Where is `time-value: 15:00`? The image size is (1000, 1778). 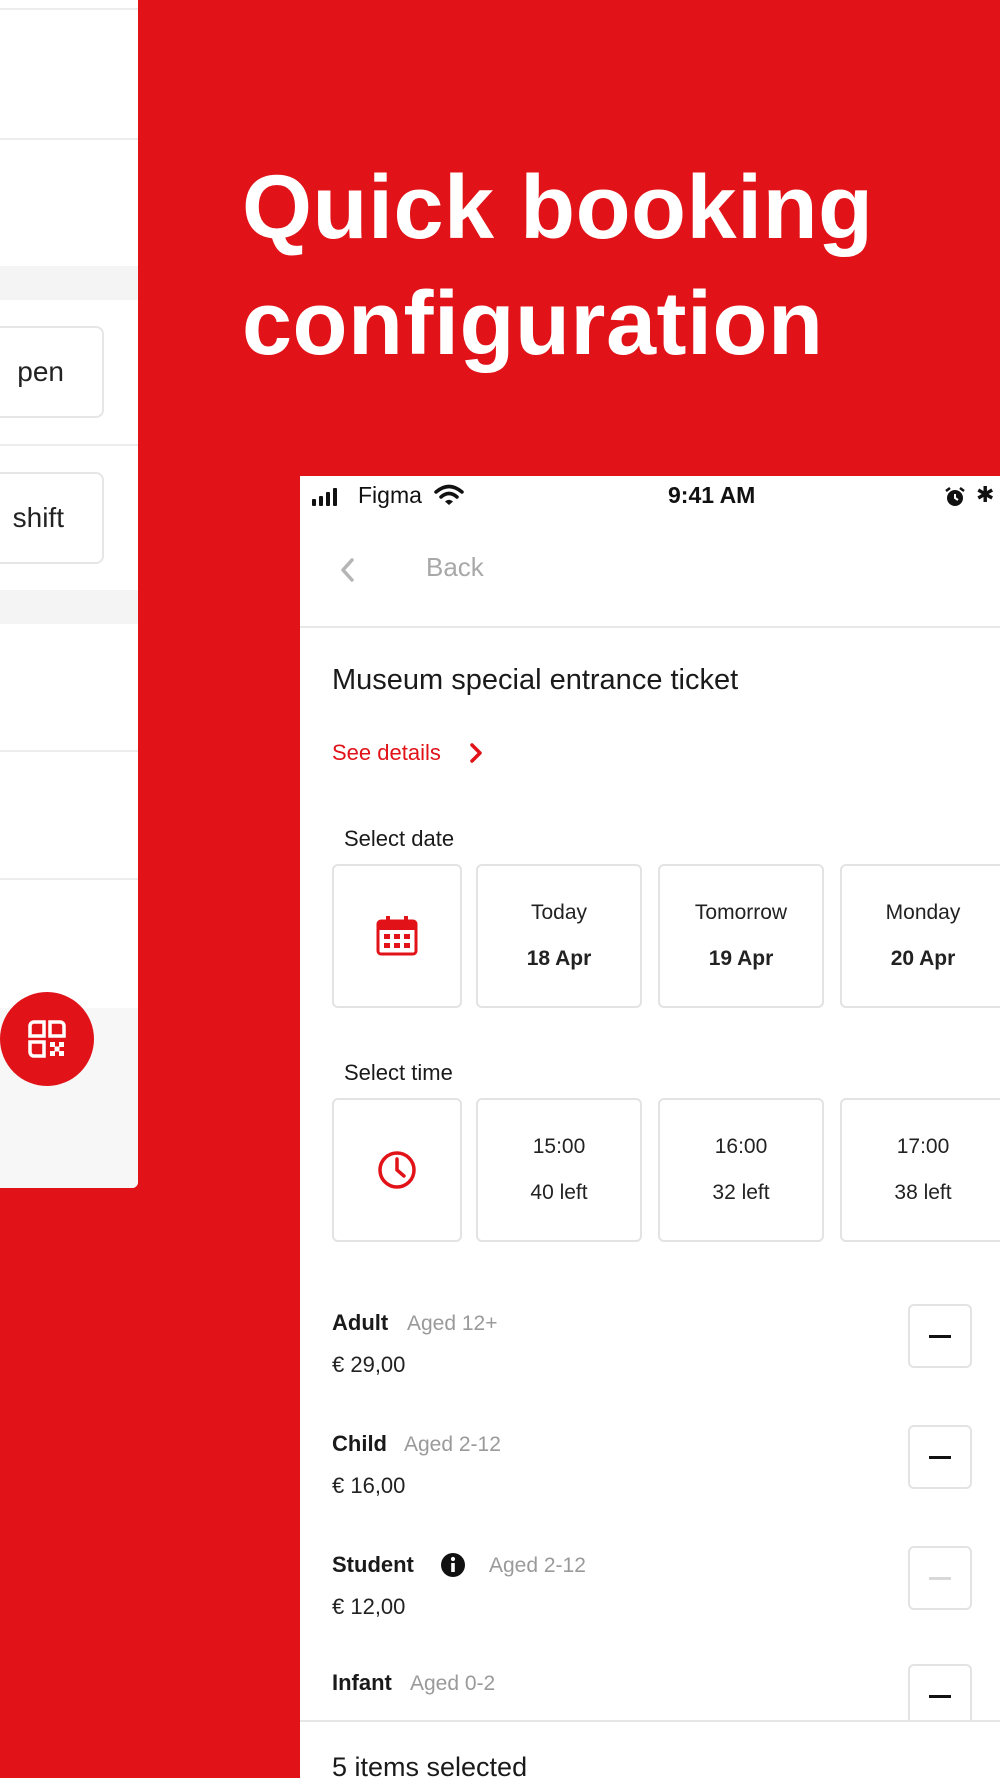
time-value: 15:00 is located at coordinates (559, 1146).